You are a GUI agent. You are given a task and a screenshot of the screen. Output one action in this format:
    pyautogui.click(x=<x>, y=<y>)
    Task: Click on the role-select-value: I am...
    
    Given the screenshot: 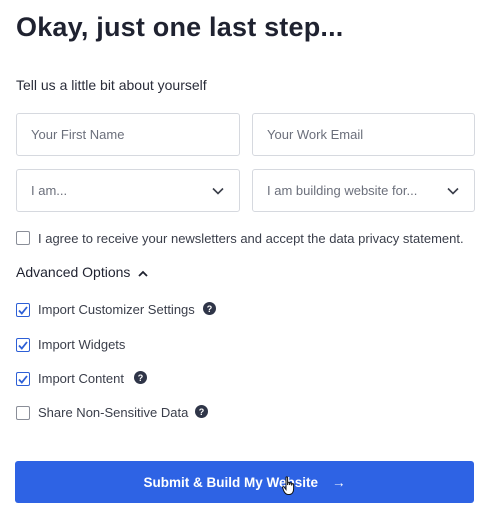 What is the action you would take?
    pyautogui.click(x=49, y=190)
    